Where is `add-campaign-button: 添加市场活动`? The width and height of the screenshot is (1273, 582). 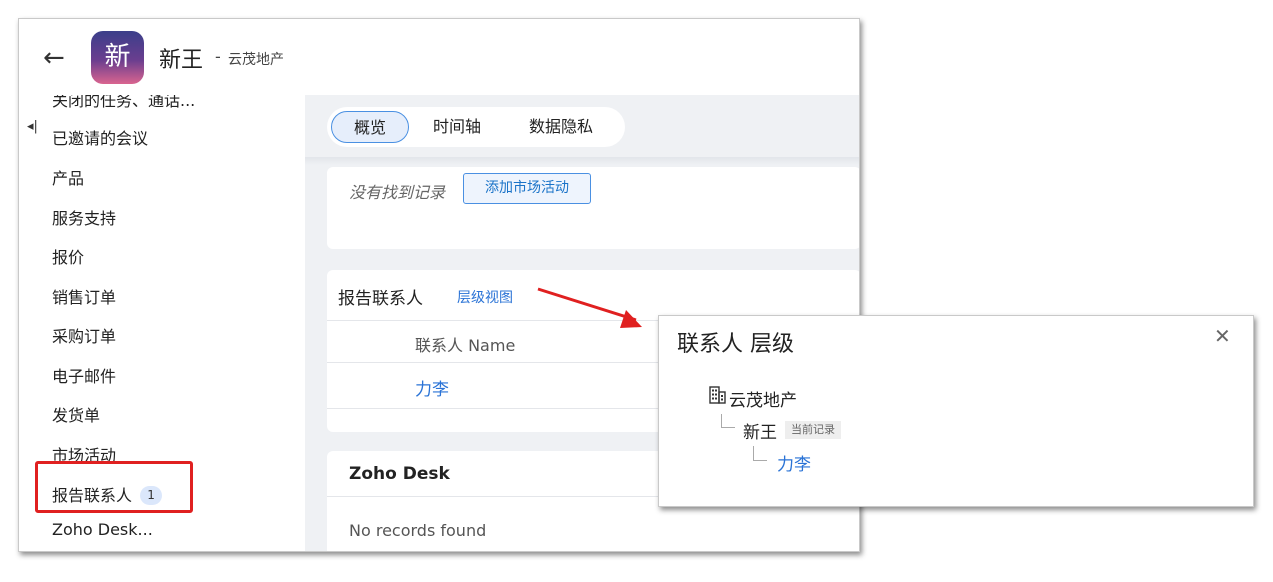 add-campaign-button: 添加市场活动 is located at coordinates (527, 188).